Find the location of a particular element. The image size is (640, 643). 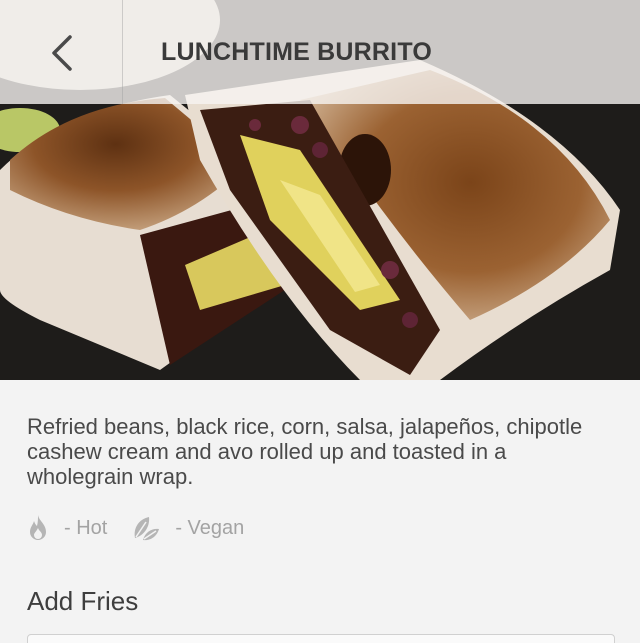

tag-vegan: - Vegan is located at coordinates (187, 528).